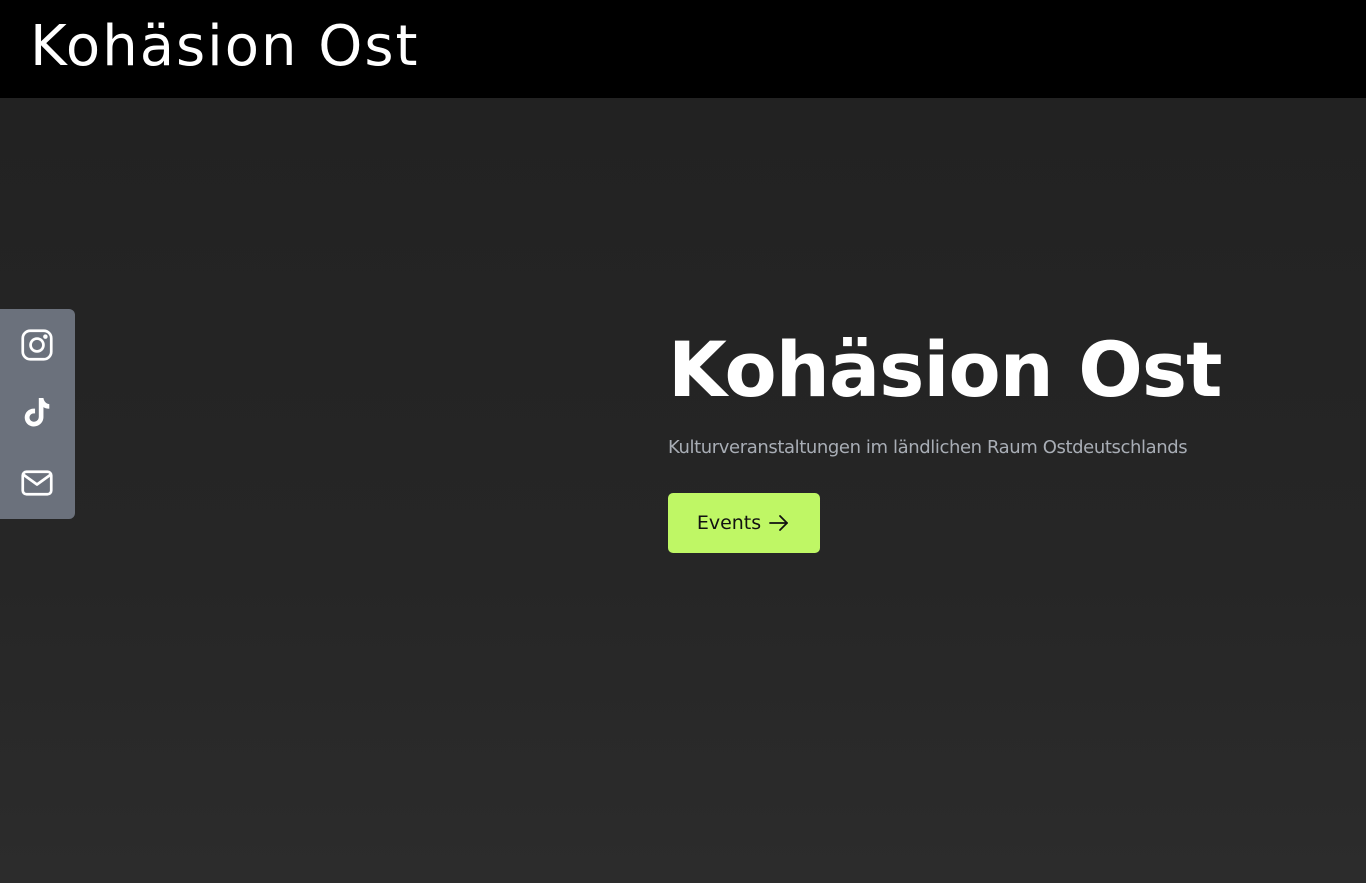  Describe the element at coordinates (225, 47) in the screenshot. I see `site-logo-link: Kohäsion Ost` at that location.